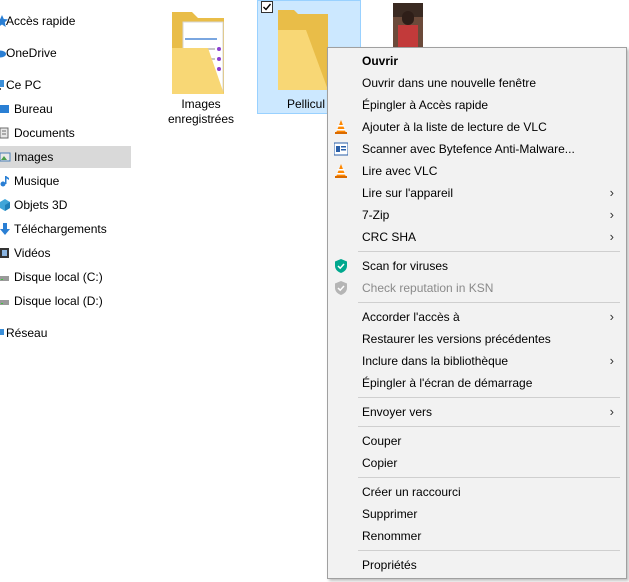  I want to click on video-icon, so click(6, 253).